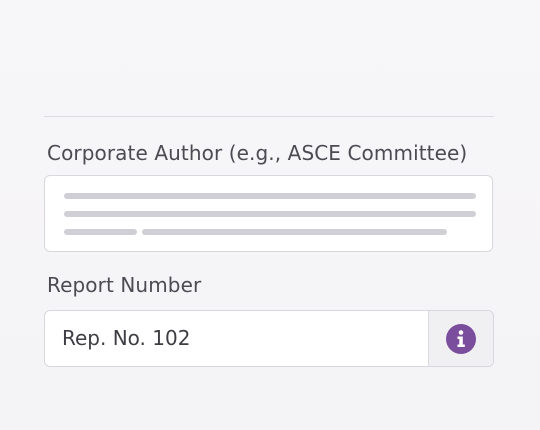 This screenshot has height=430, width=540. Describe the element at coordinates (257, 153) in the screenshot. I see `corporate-author-label: Corporate Author (e.g., ASCE Committee)` at that location.